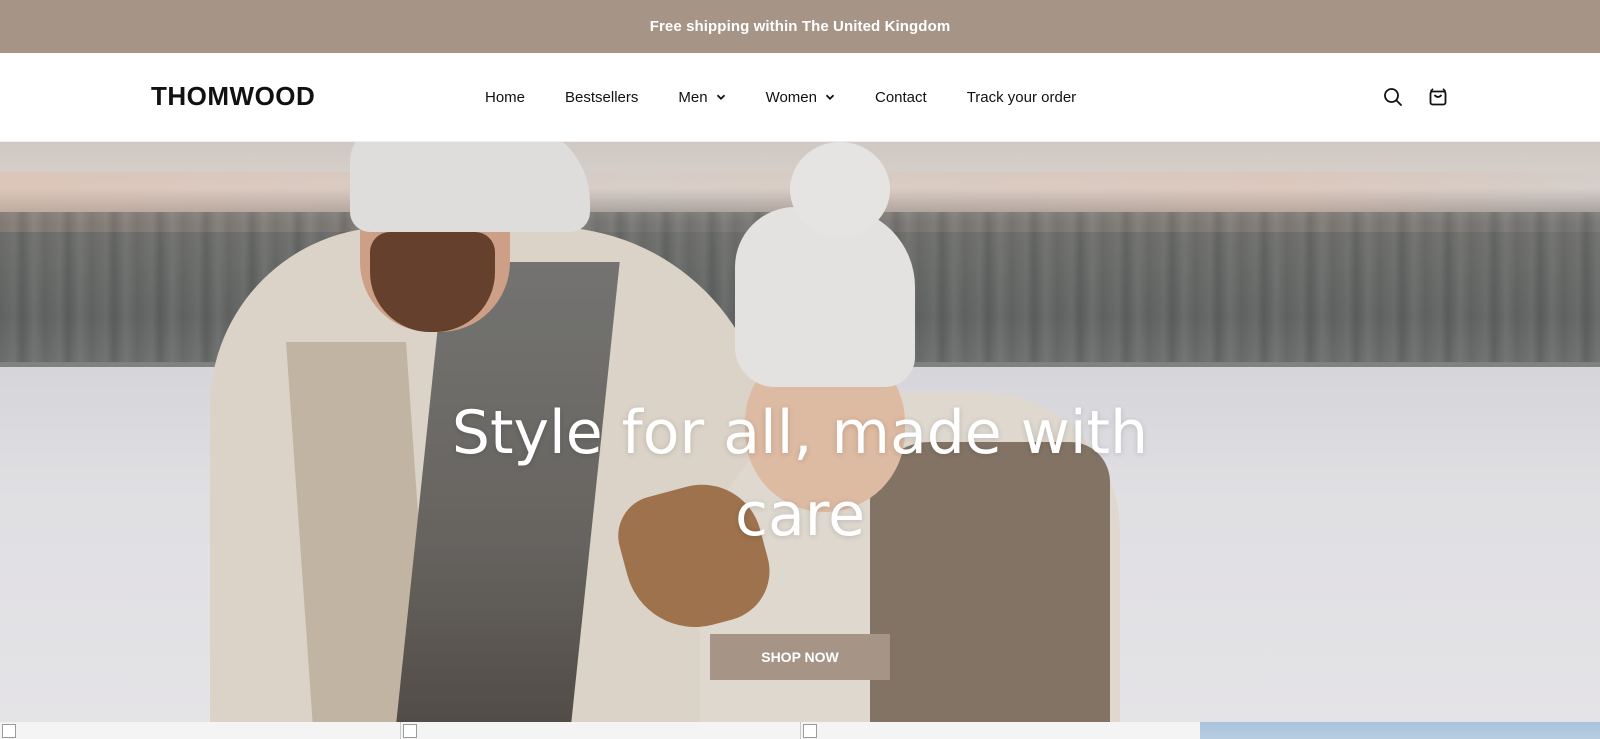 The width and height of the screenshot is (1600, 739). I want to click on nav-item-men: Men, so click(701, 97).